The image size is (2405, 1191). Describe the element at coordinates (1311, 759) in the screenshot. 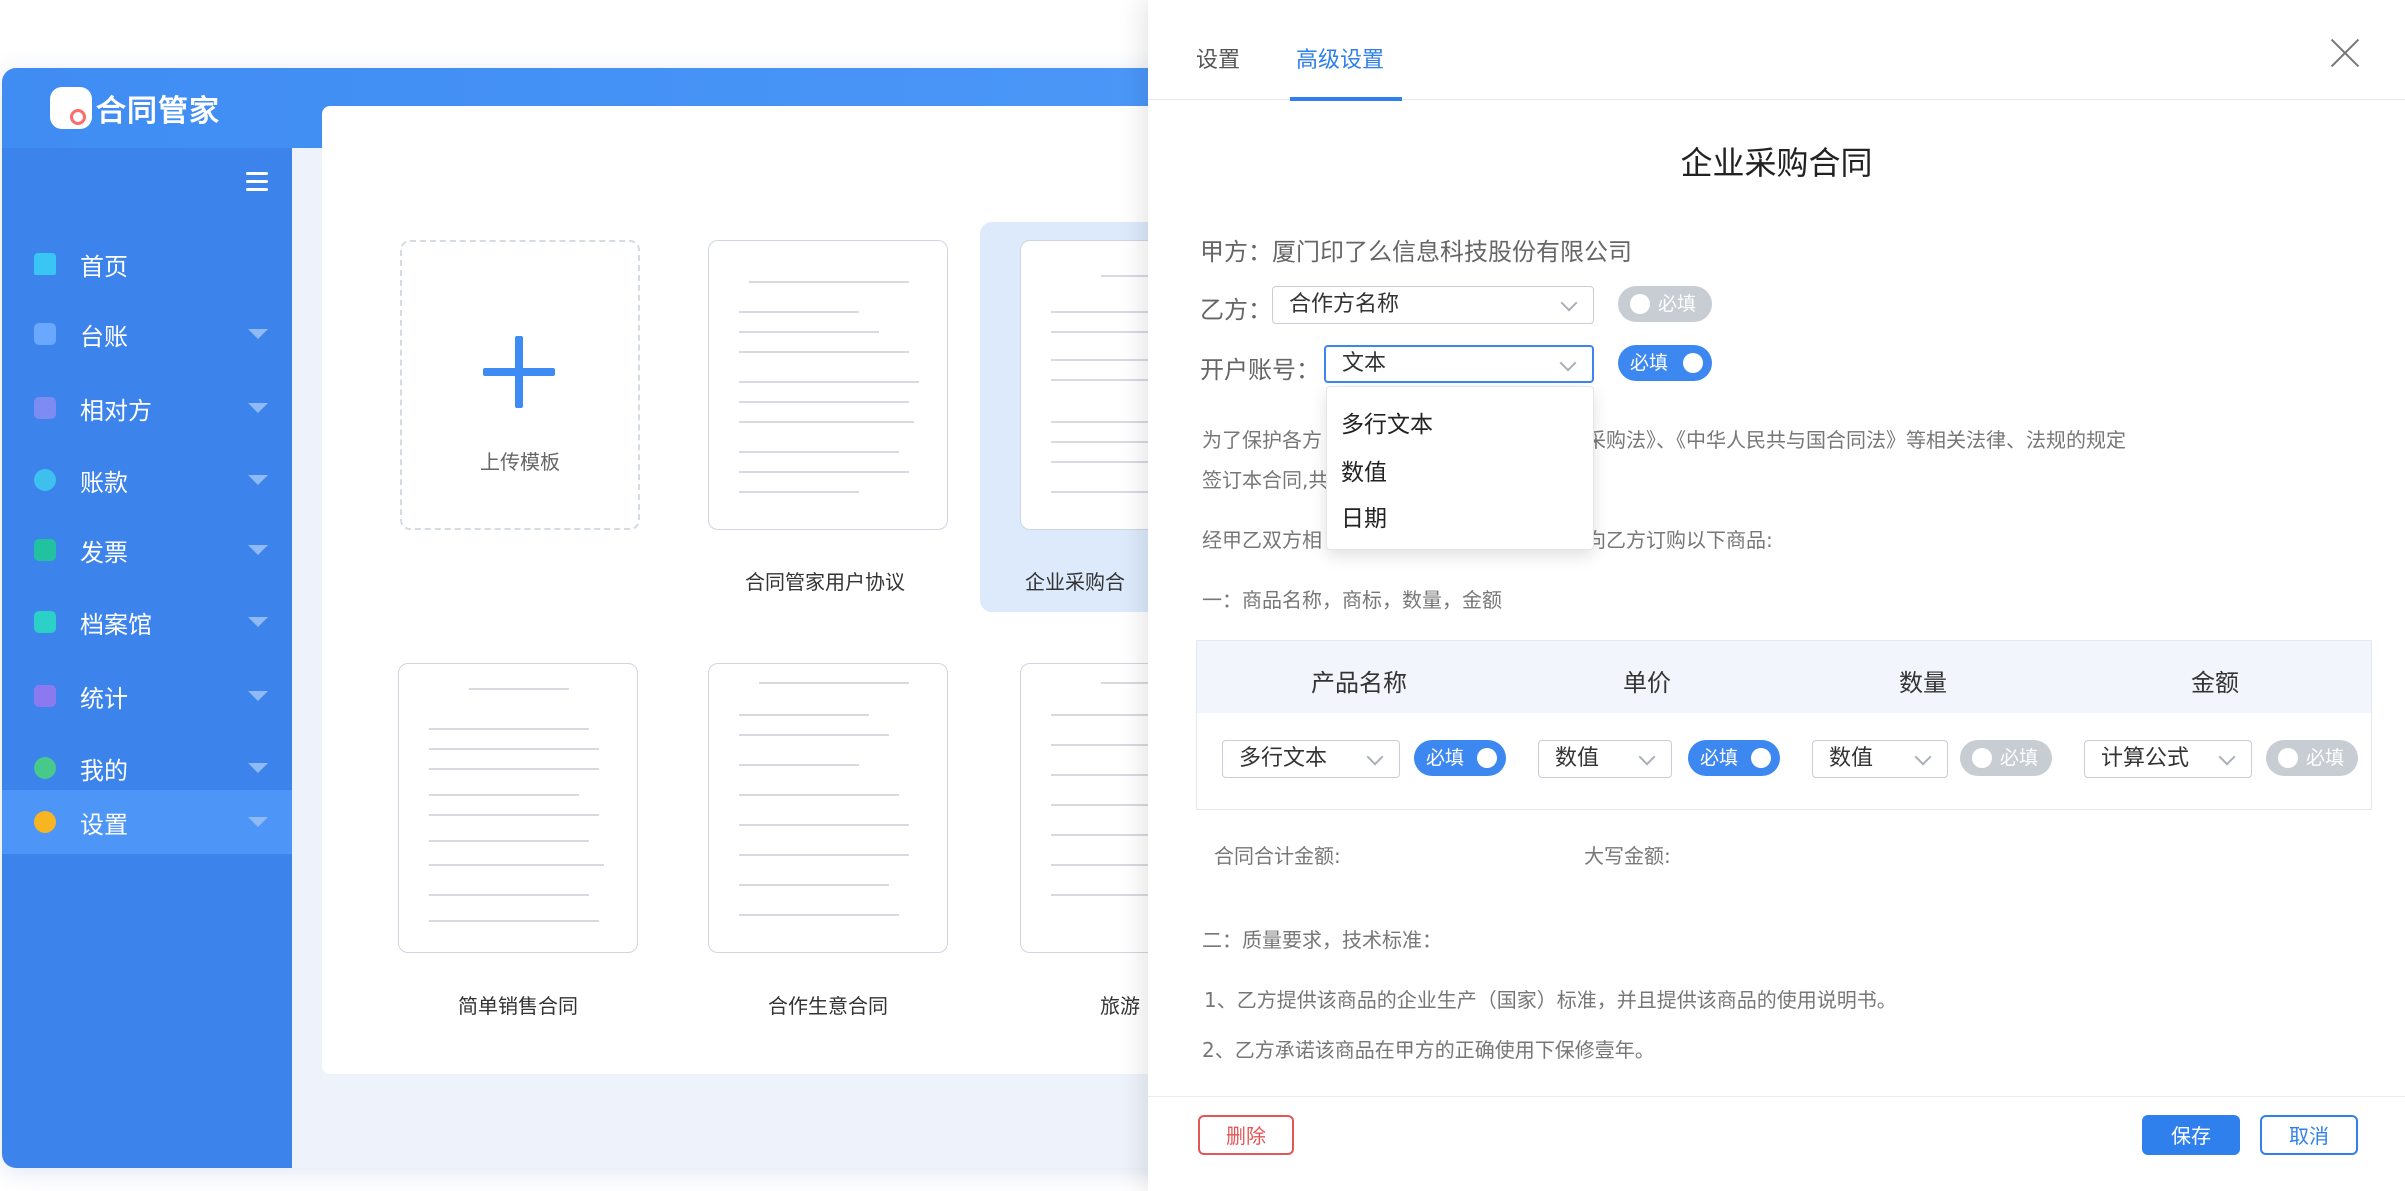

I see `field-type-select: 多行文本` at that location.